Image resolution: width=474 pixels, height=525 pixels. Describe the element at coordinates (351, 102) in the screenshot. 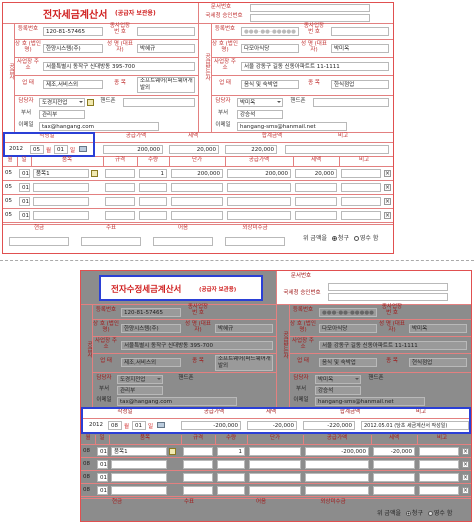

I see `b-phone-field` at that location.